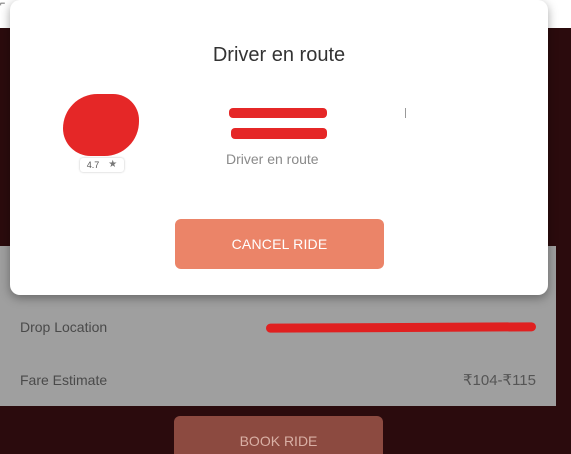 The image size is (571, 454). Describe the element at coordinates (279, 244) in the screenshot. I see `cancel-ride-button: CANCEL RIDE` at that location.